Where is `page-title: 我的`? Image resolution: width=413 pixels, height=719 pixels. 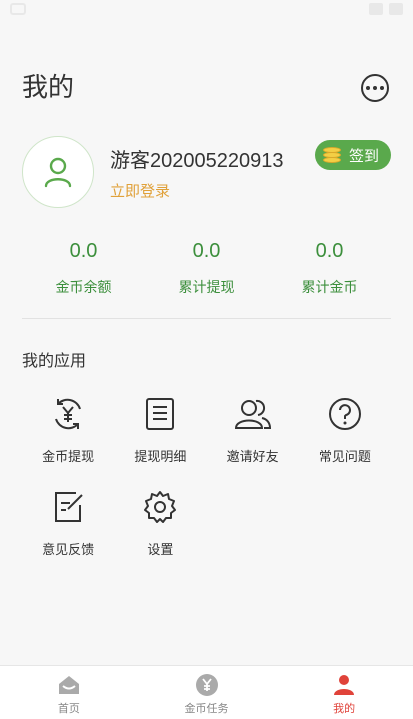 page-title: 我的 is located at coordinates (48, 88).